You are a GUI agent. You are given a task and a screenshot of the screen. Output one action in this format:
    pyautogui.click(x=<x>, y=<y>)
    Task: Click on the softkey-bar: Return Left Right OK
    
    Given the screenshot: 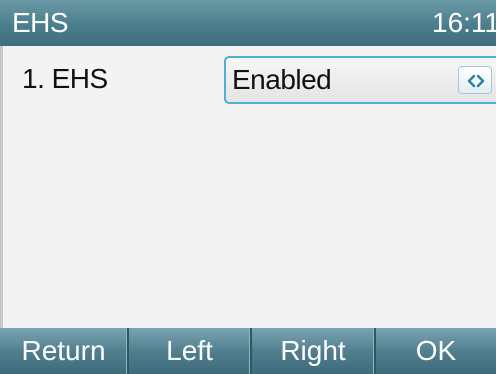 What is the action you would take?
    pyautogui.click(x=248, y=351)
    